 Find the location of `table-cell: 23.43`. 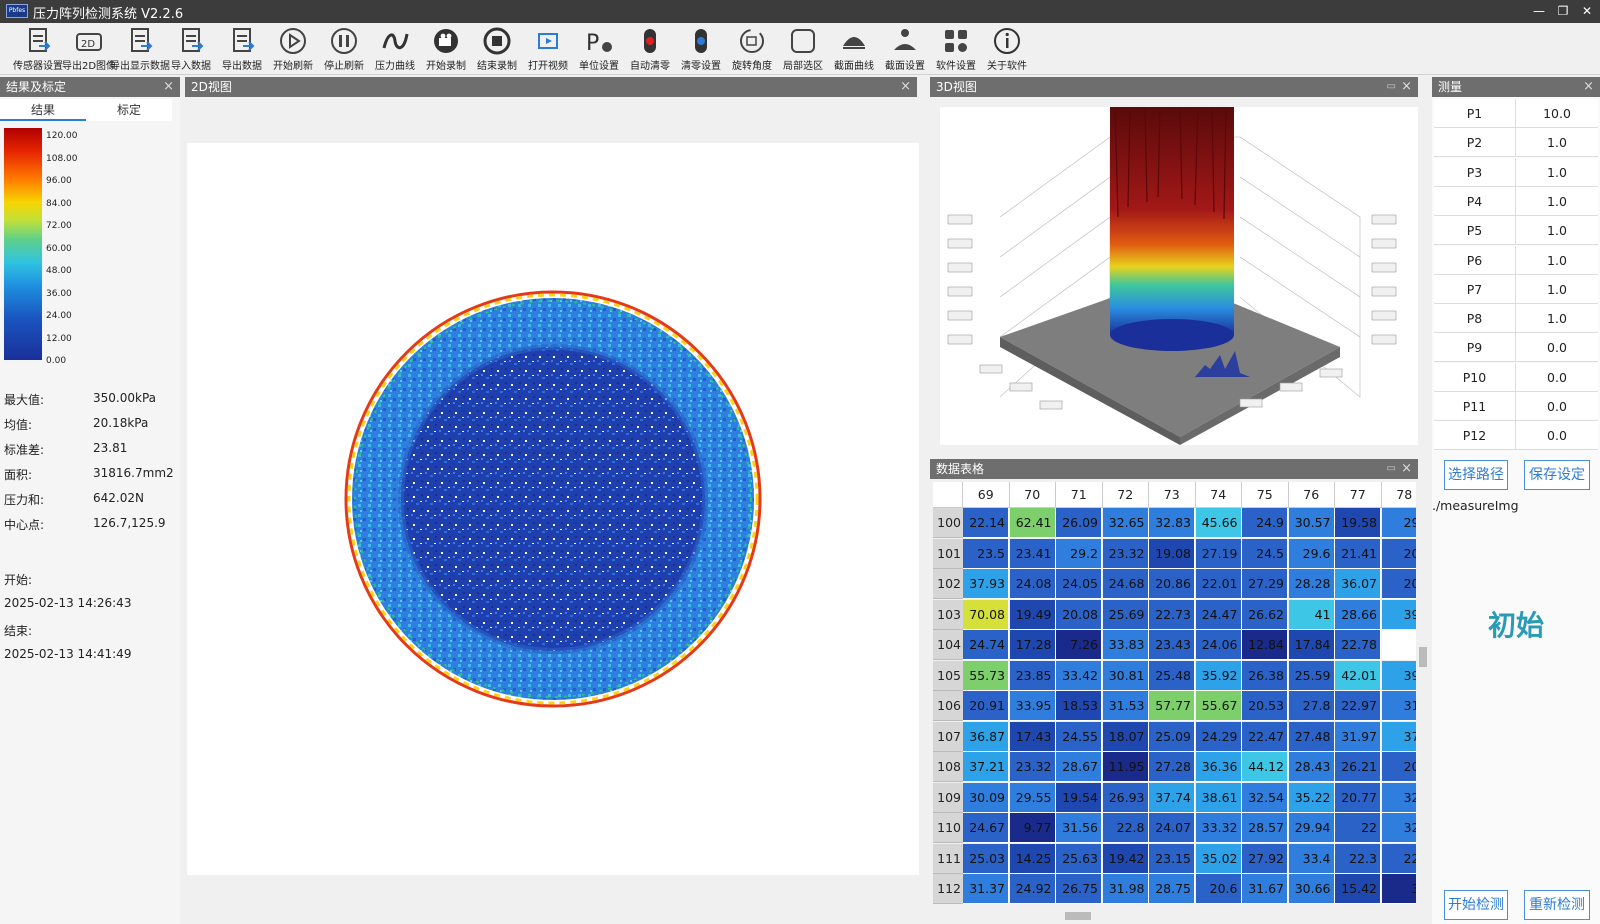

table-cell: 23.43 is located at coordinates (1172, 645).